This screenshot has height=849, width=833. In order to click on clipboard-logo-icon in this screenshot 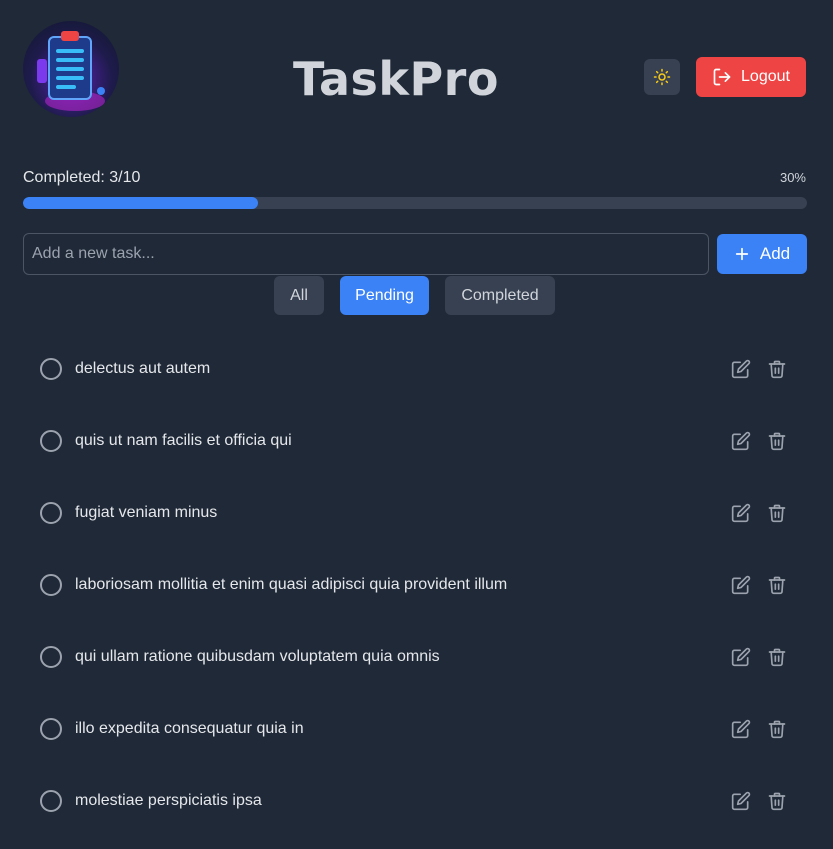, I will do `click(71, 71)`.